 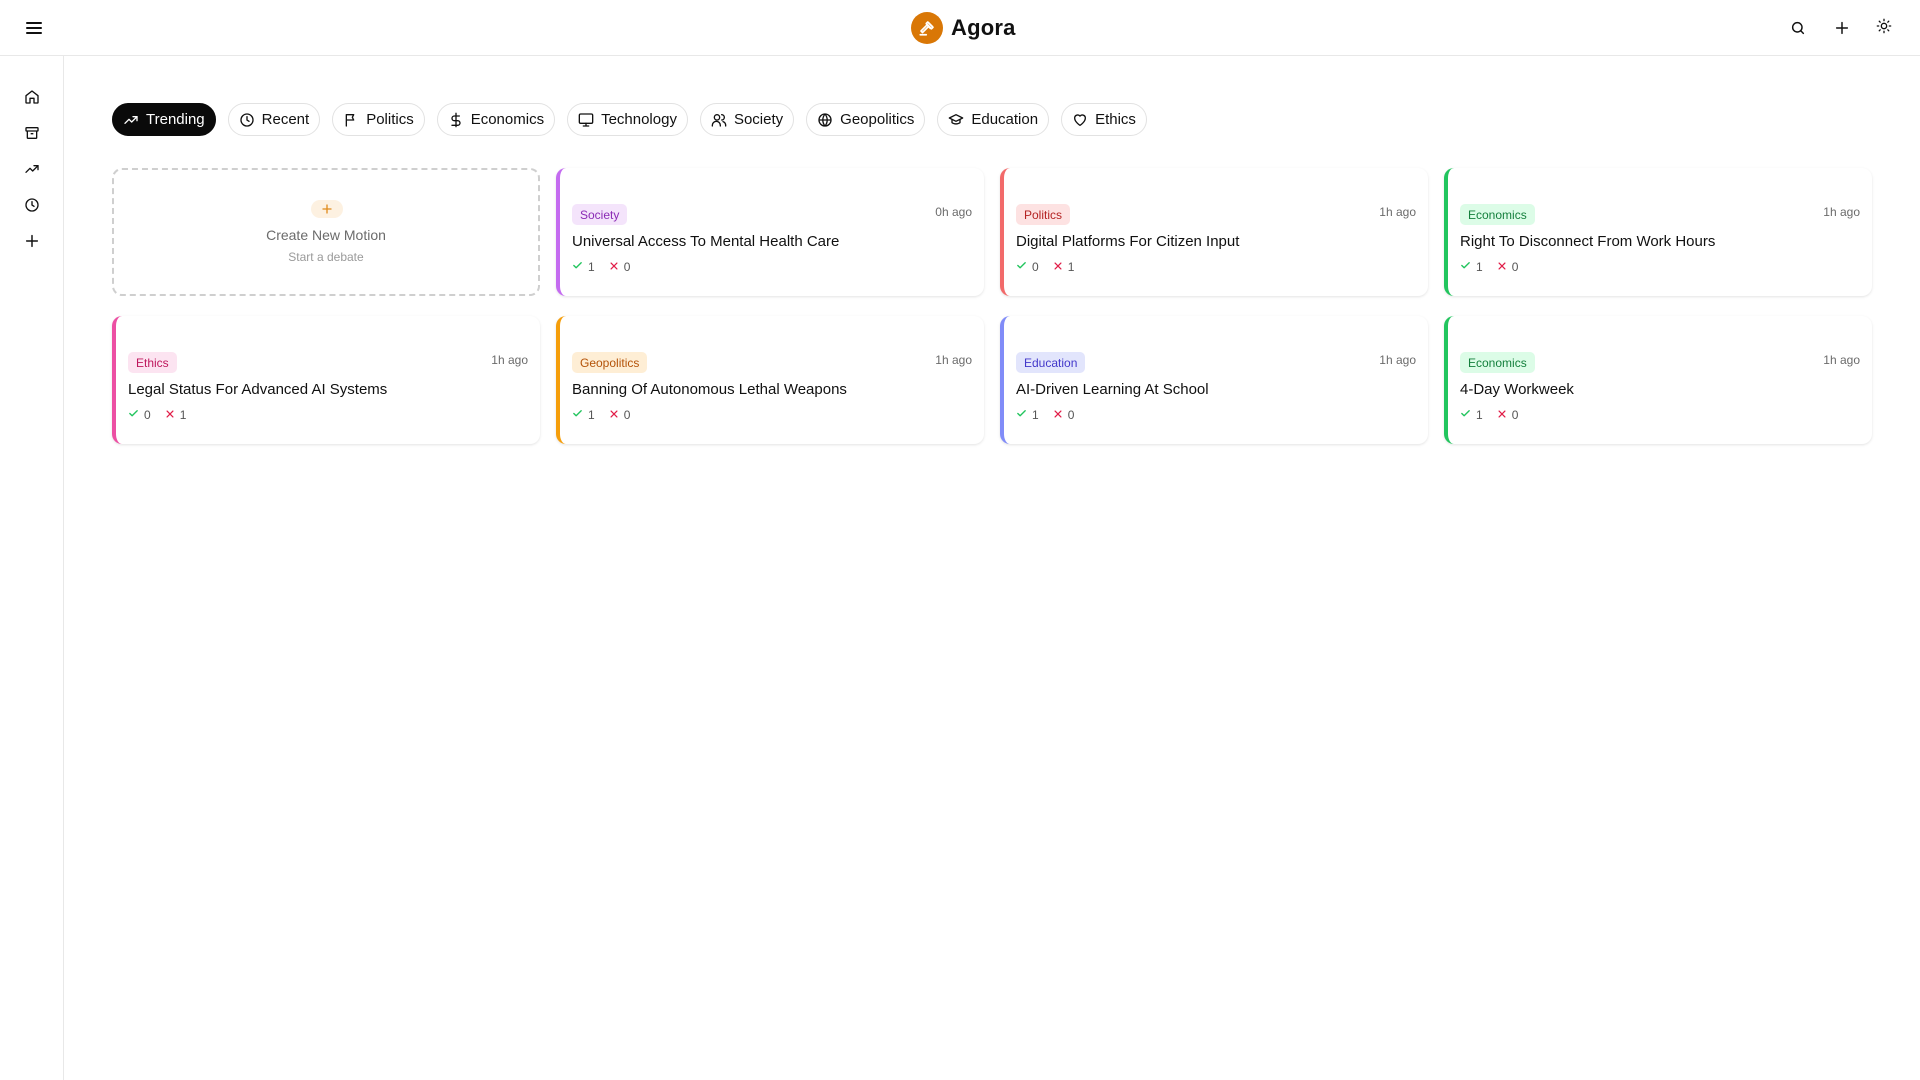 What do you see at coordinates (877, 119) in the screenshot?
I see `filter-label: Geopolitics` at bounding box center [877, 119].